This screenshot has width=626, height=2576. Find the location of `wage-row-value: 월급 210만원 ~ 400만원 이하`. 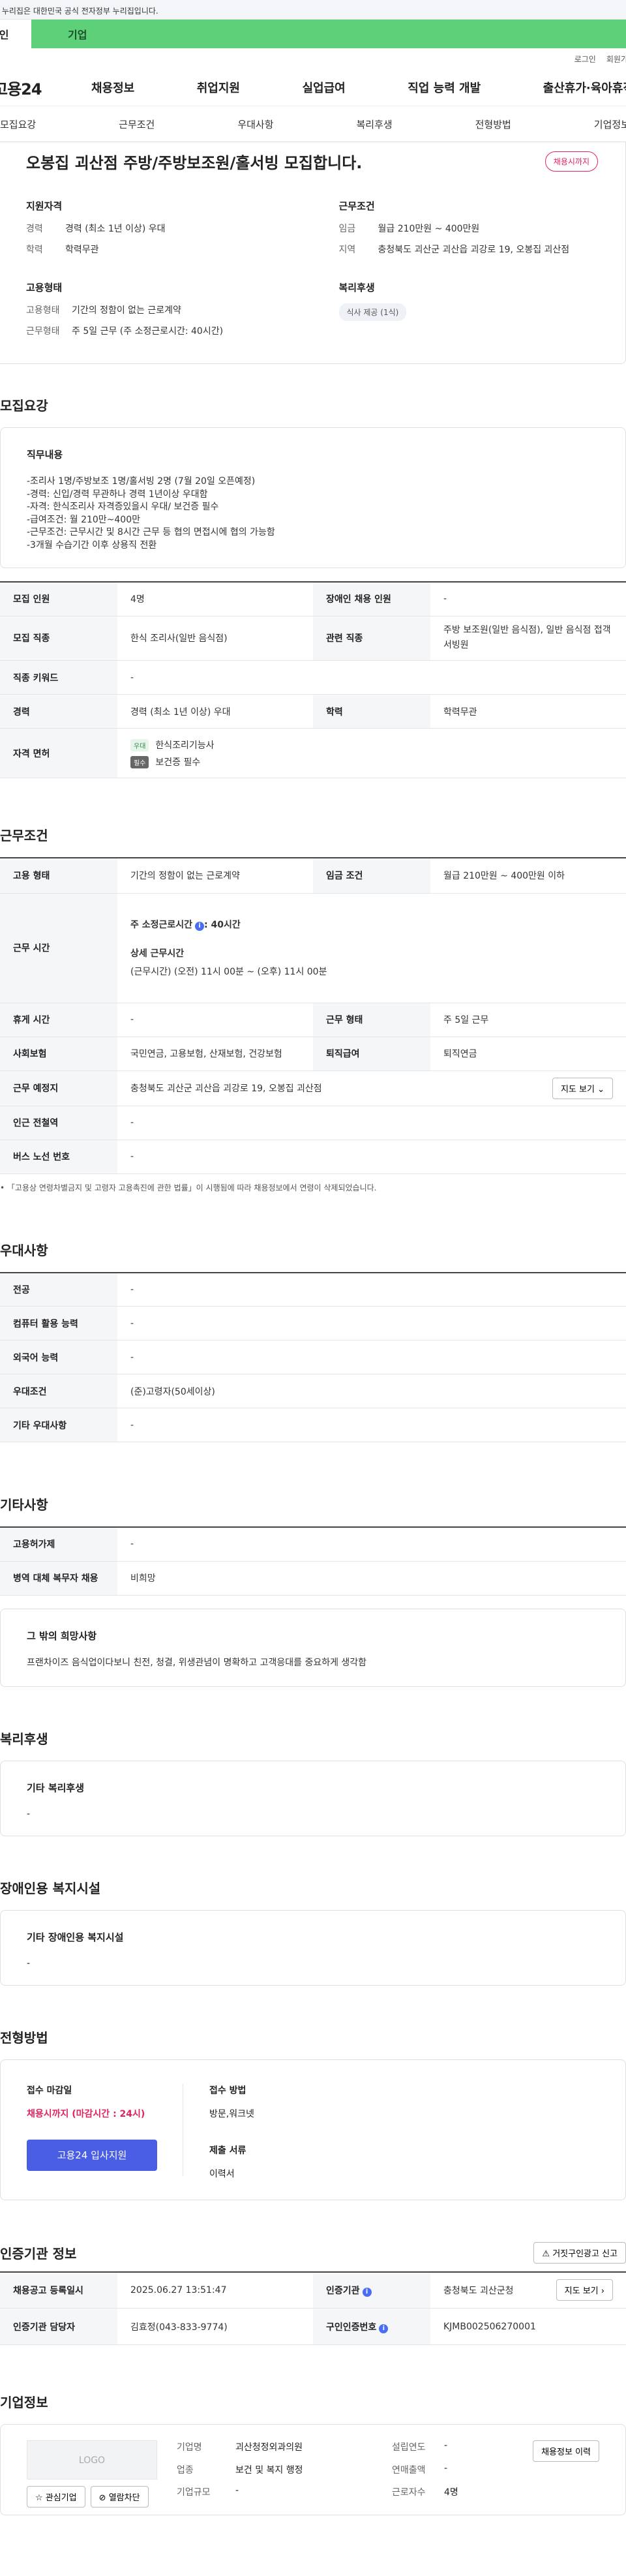

wage-row-value: 월급 210만원 ~ 400만원 이하 is located at coordinates (528, 876).